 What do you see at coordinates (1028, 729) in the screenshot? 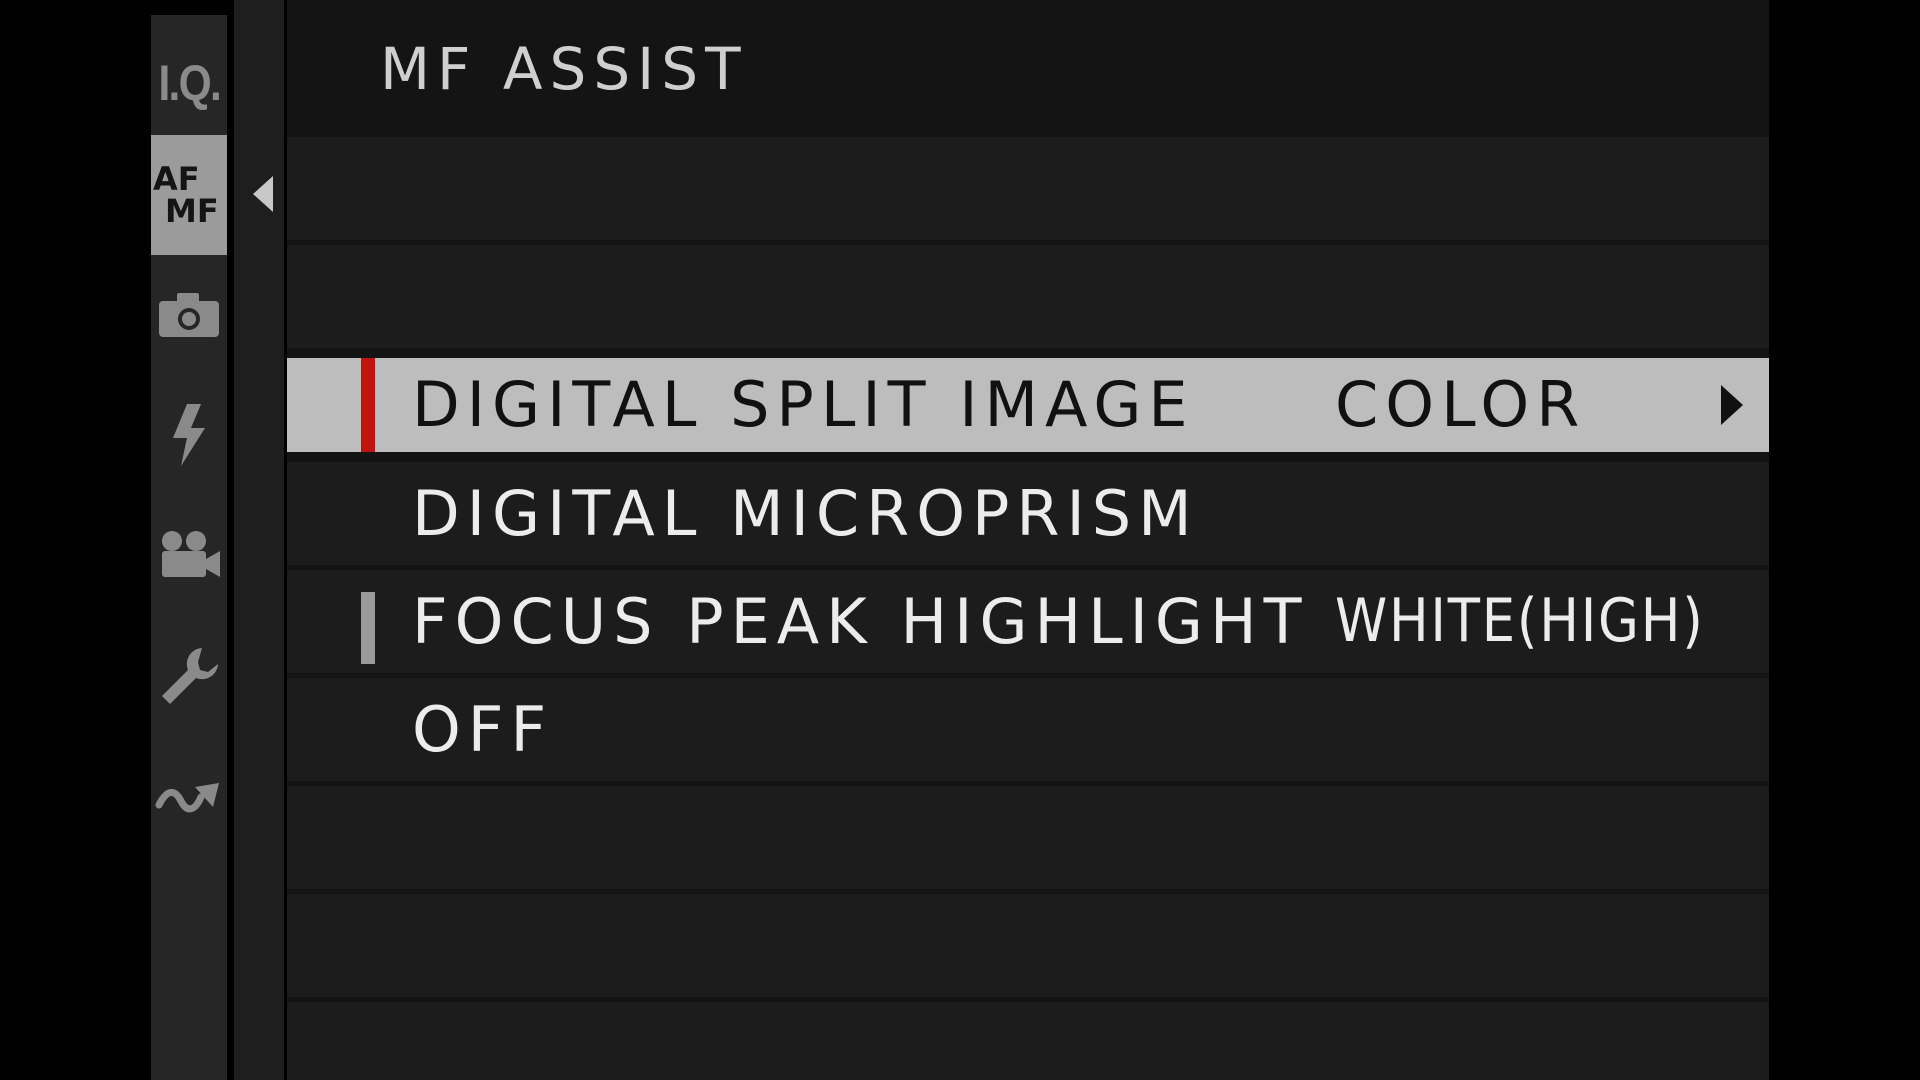
I see `menu-option-off: OFF` at bounding box center [1028, 729].